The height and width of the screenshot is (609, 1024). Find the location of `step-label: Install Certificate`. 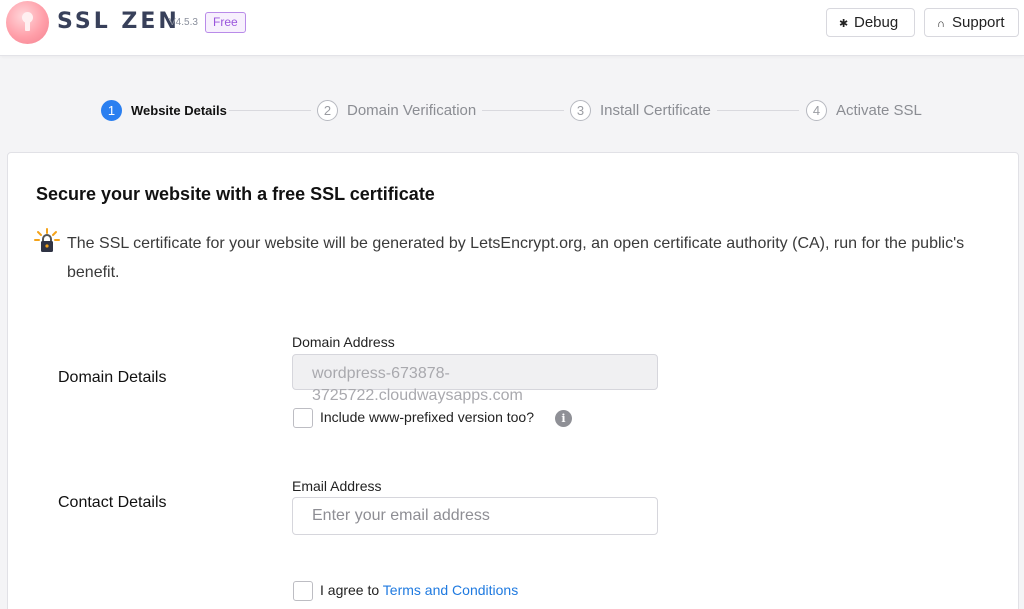

step-label: Install Certificate is located at coordinates (655, 110).